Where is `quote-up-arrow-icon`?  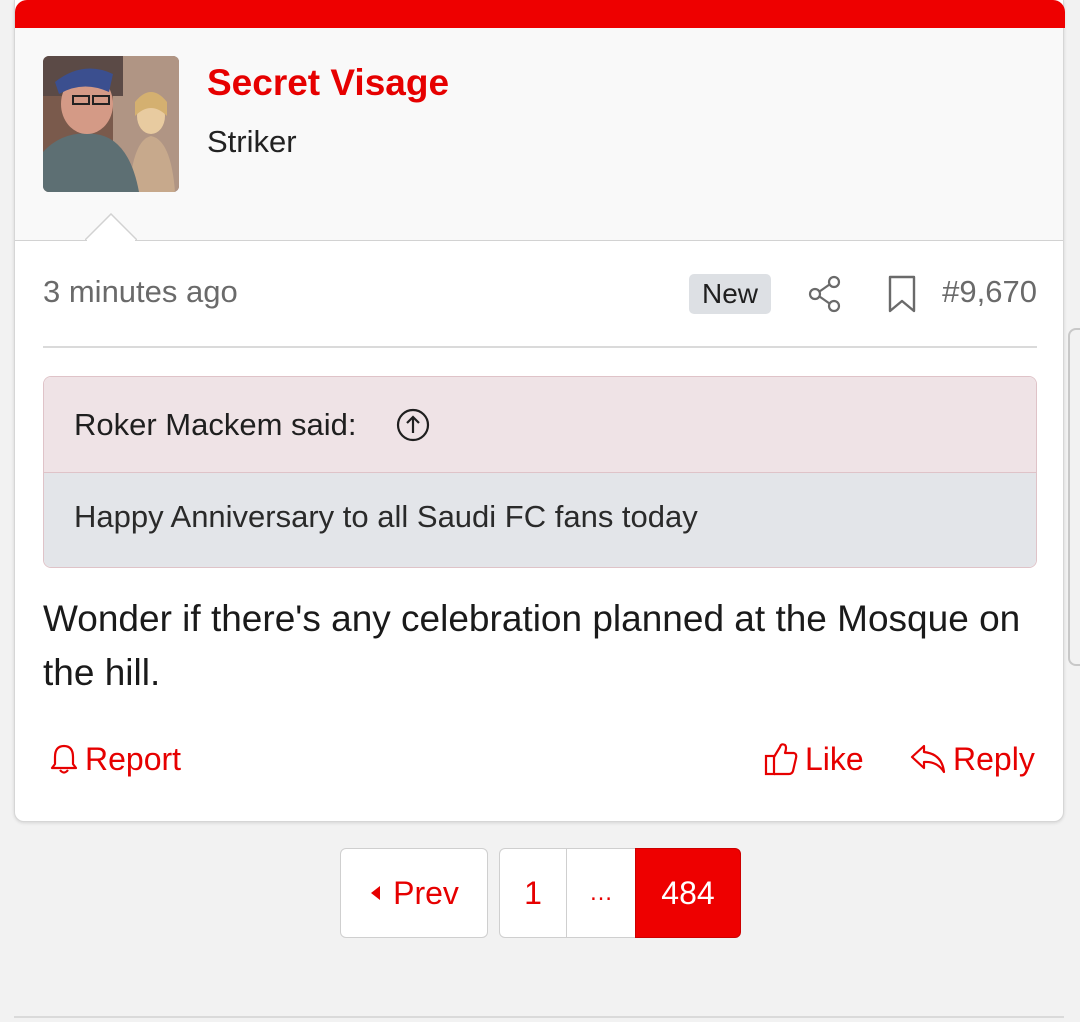
quote-up-arrow-icon is located at coordinates (413, 425).